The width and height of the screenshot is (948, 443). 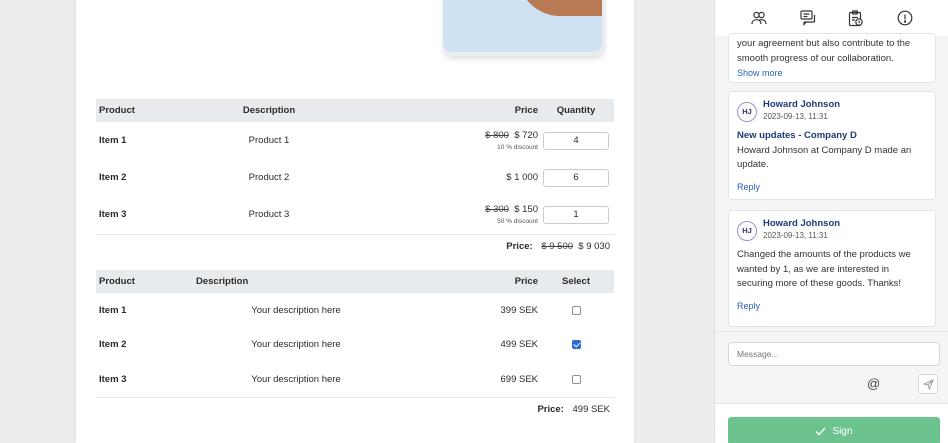 What do you see at coordinates (873, 383) in the screenshot?
I see `mention-button: @` at bounding box center [873, 383].